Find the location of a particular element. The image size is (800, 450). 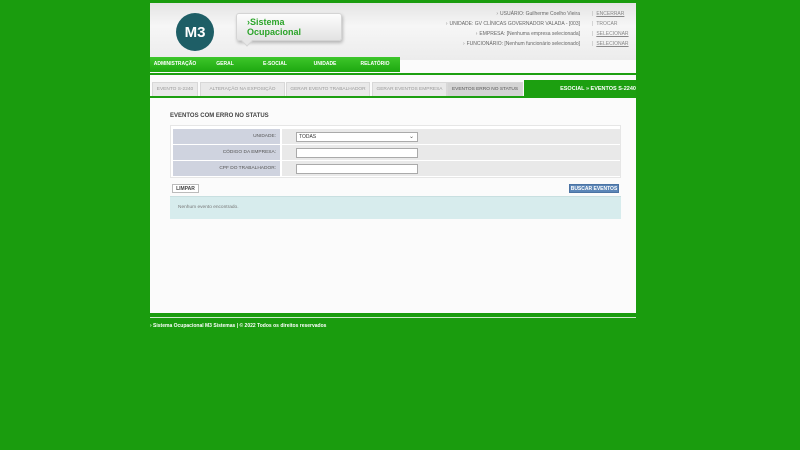

clear-button: LIMPAR is located at coordinates (185, 188).